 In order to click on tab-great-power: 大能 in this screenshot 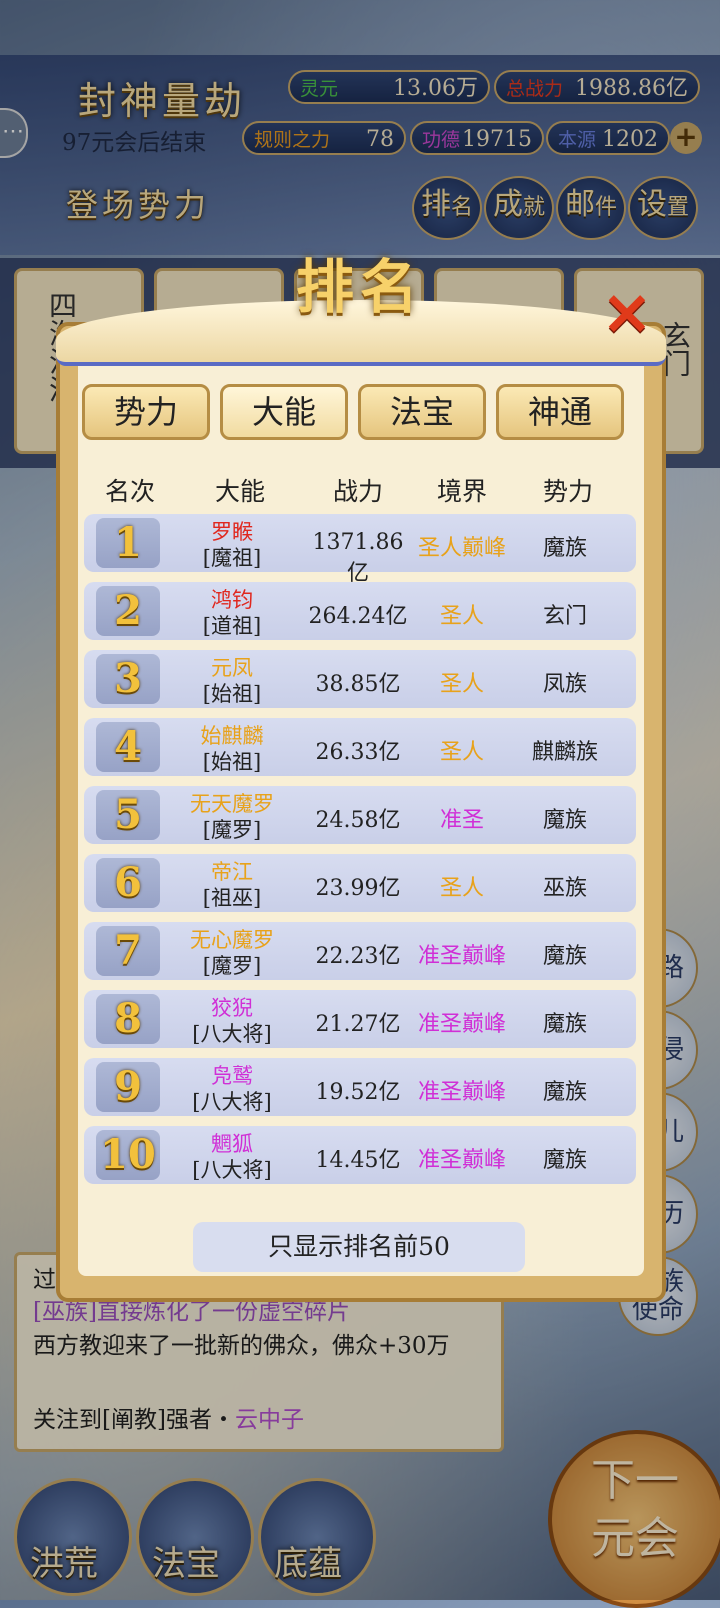, I will do `click(284, 412)`.